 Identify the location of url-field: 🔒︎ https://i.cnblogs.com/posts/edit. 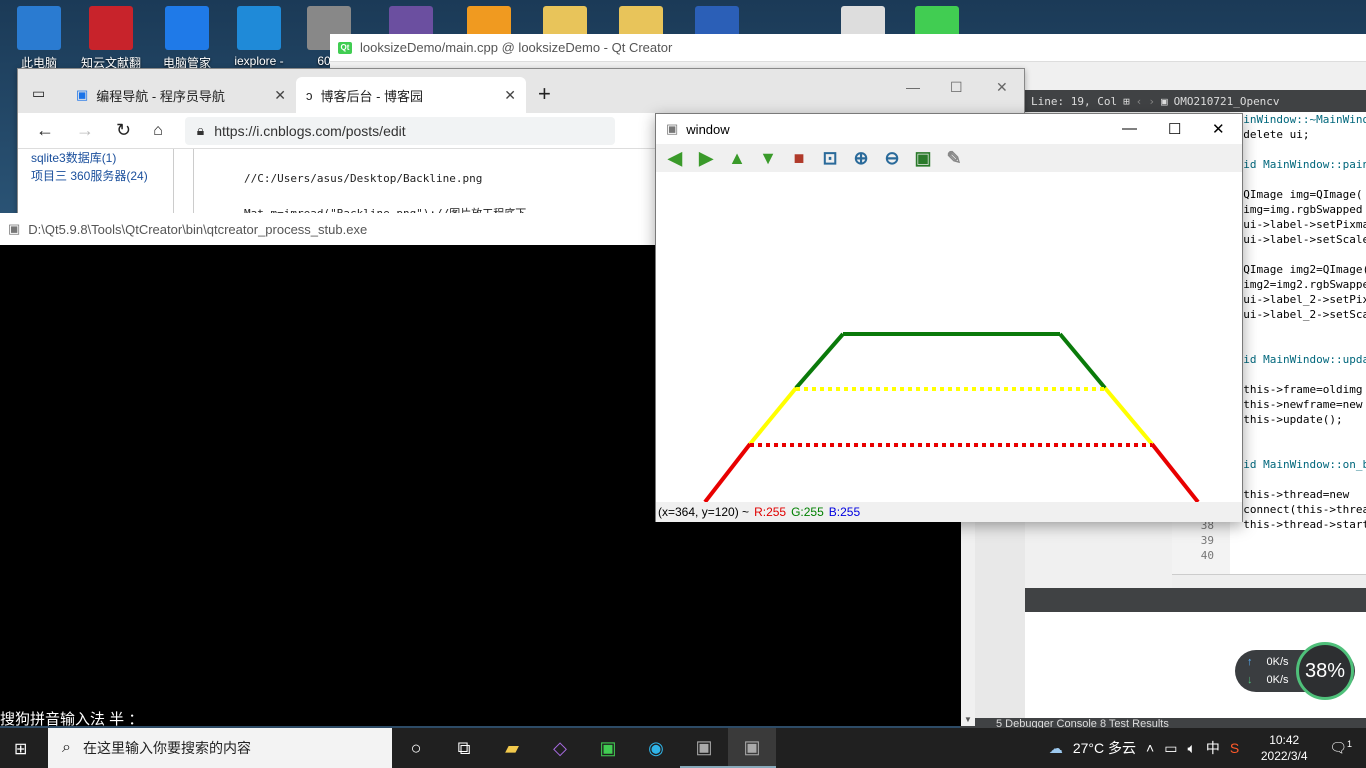
(399, 130).